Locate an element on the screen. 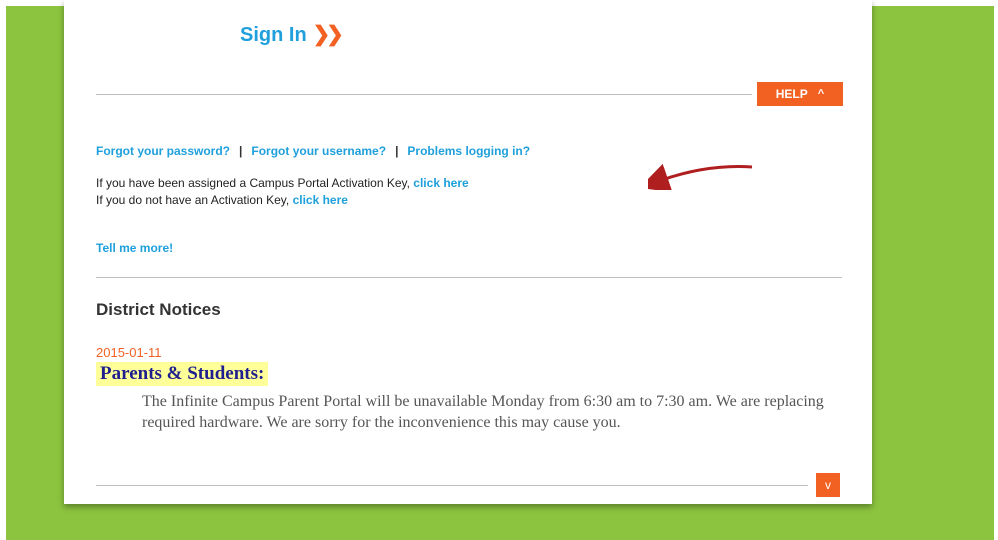  help-button: HELP ^ is located at coordinates (800, 94).